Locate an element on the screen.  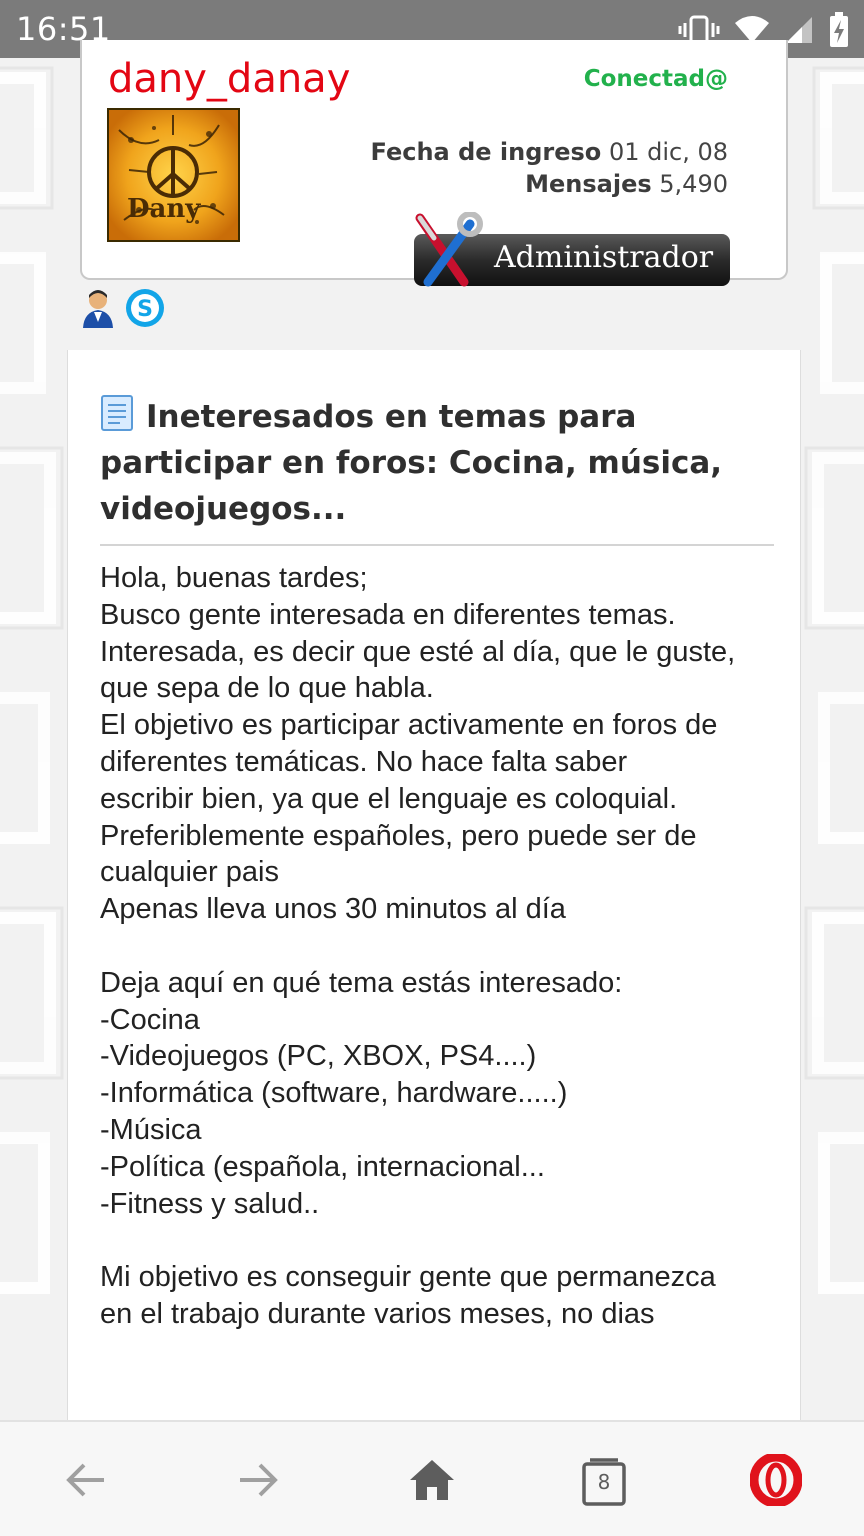
post-body-line: -Informática (software, hardware.....) is located at coordinates (334, 1093).